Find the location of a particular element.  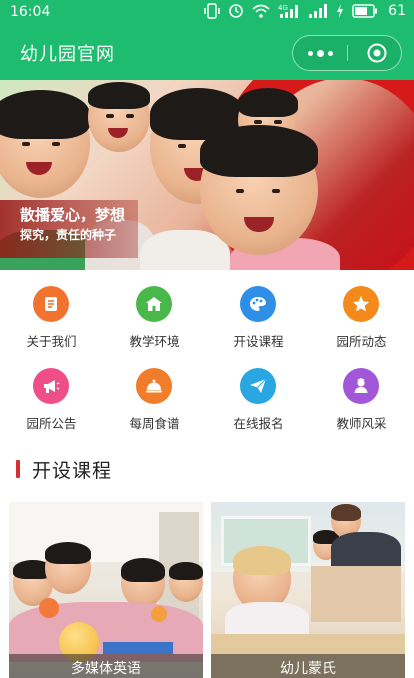

menu-item-about: 关于我们 is located at coordinates (51, 319).